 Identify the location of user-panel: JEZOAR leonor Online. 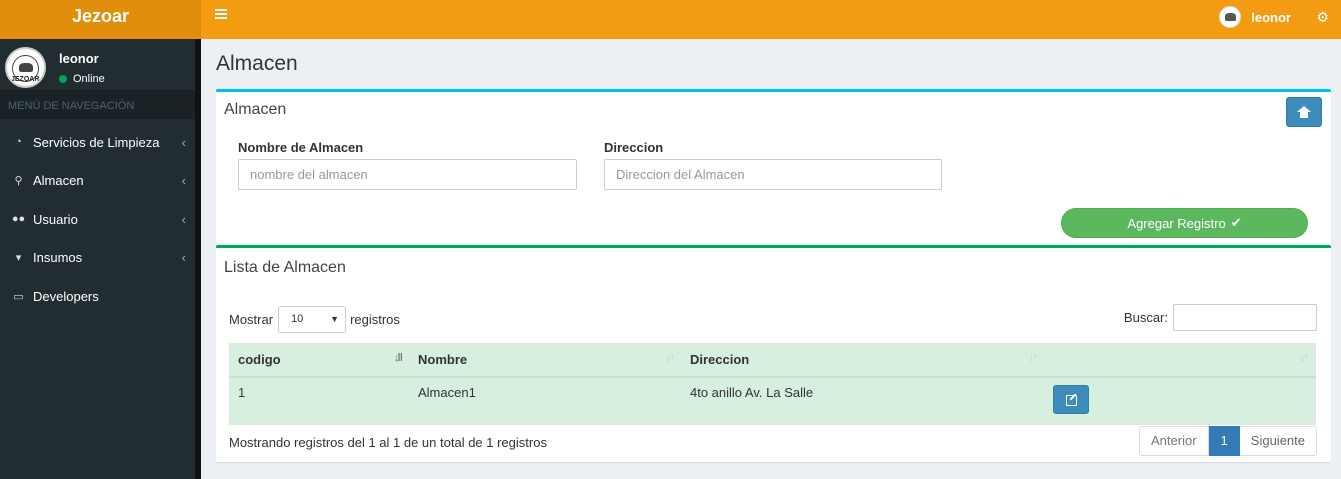
(97, 64).